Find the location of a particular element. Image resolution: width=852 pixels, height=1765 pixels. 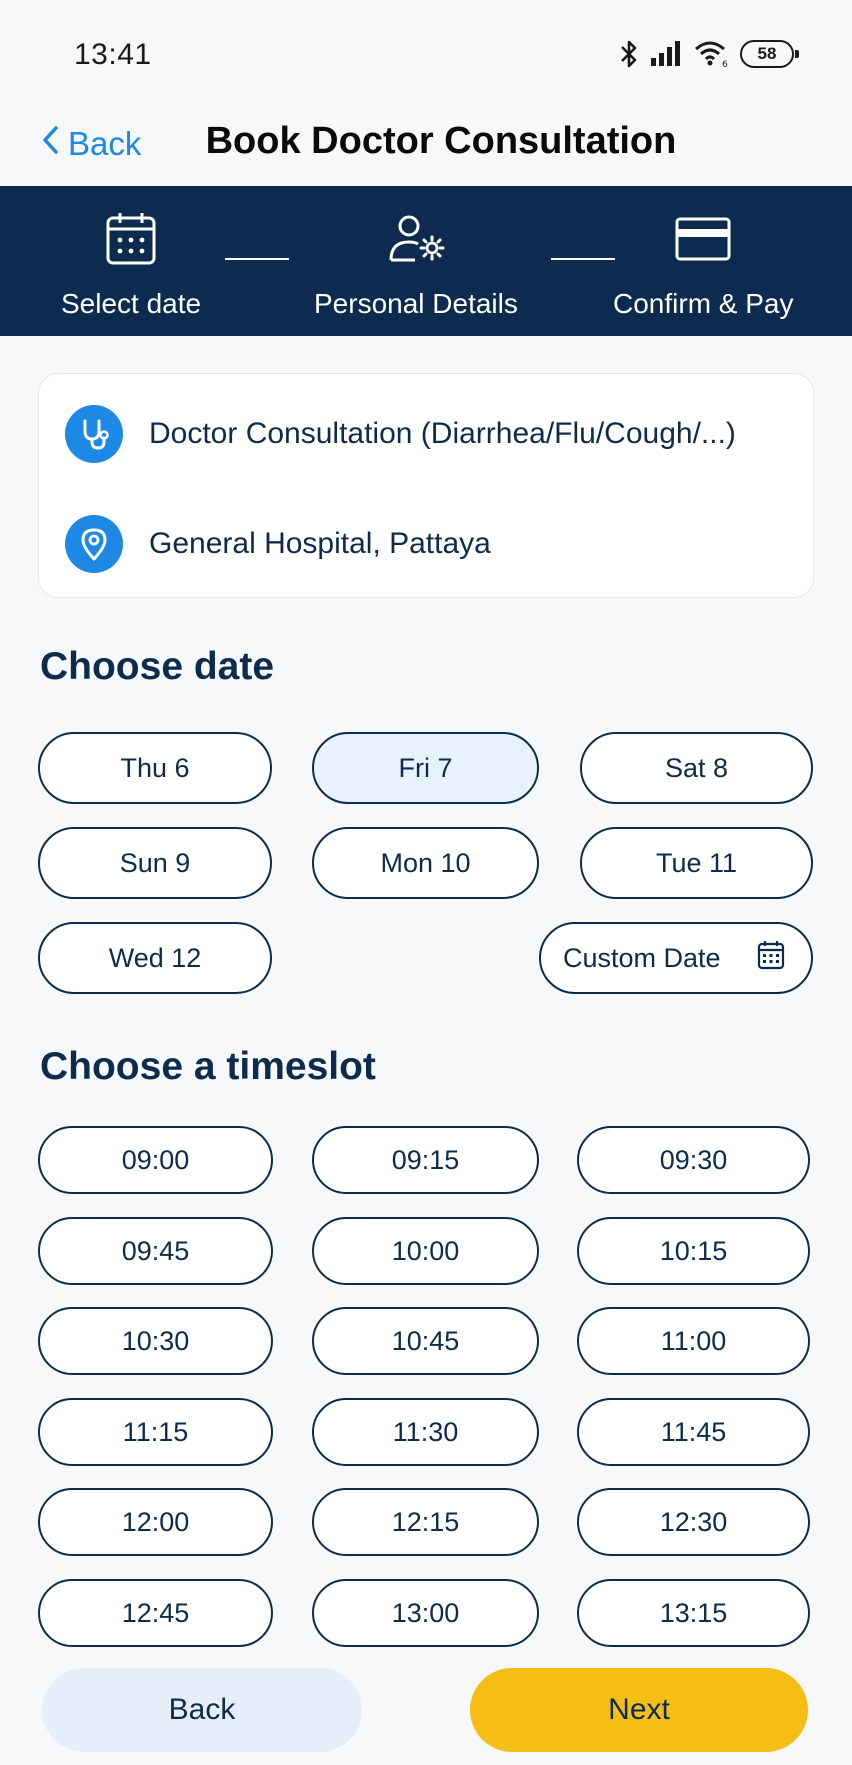

location-row: General Hospital, Pattaya is located at coordinates (278, 544).